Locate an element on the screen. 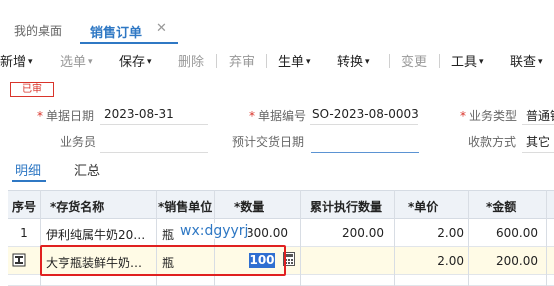 Image resolution: width=554 pixels, height=286 pixels. watermark-text: wx:dgyyrj is located at coordinates (214, 231).